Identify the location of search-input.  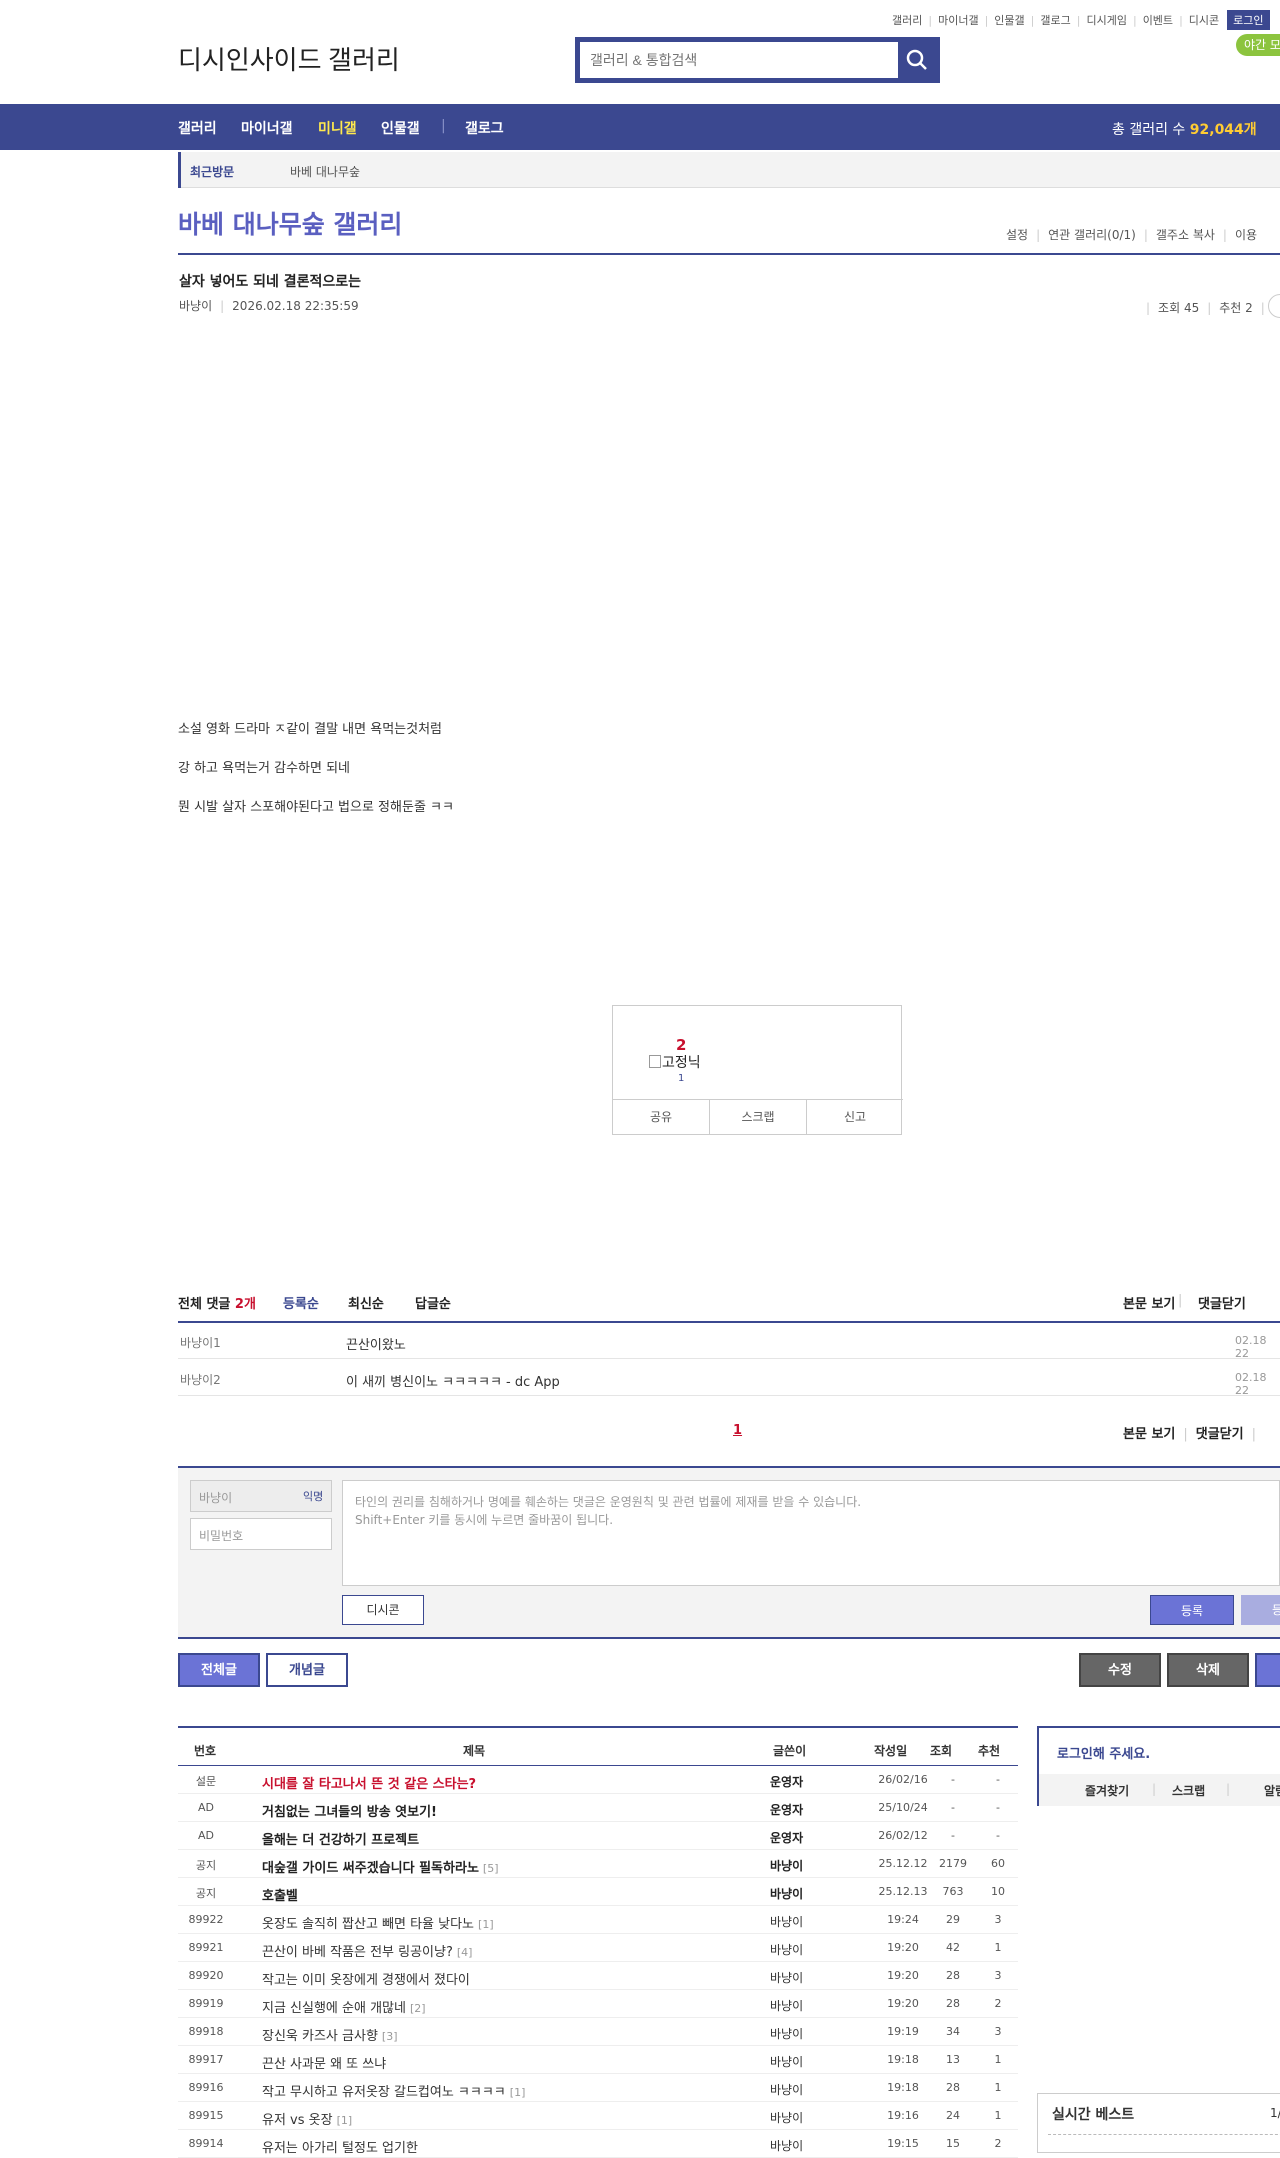
(739, 60).